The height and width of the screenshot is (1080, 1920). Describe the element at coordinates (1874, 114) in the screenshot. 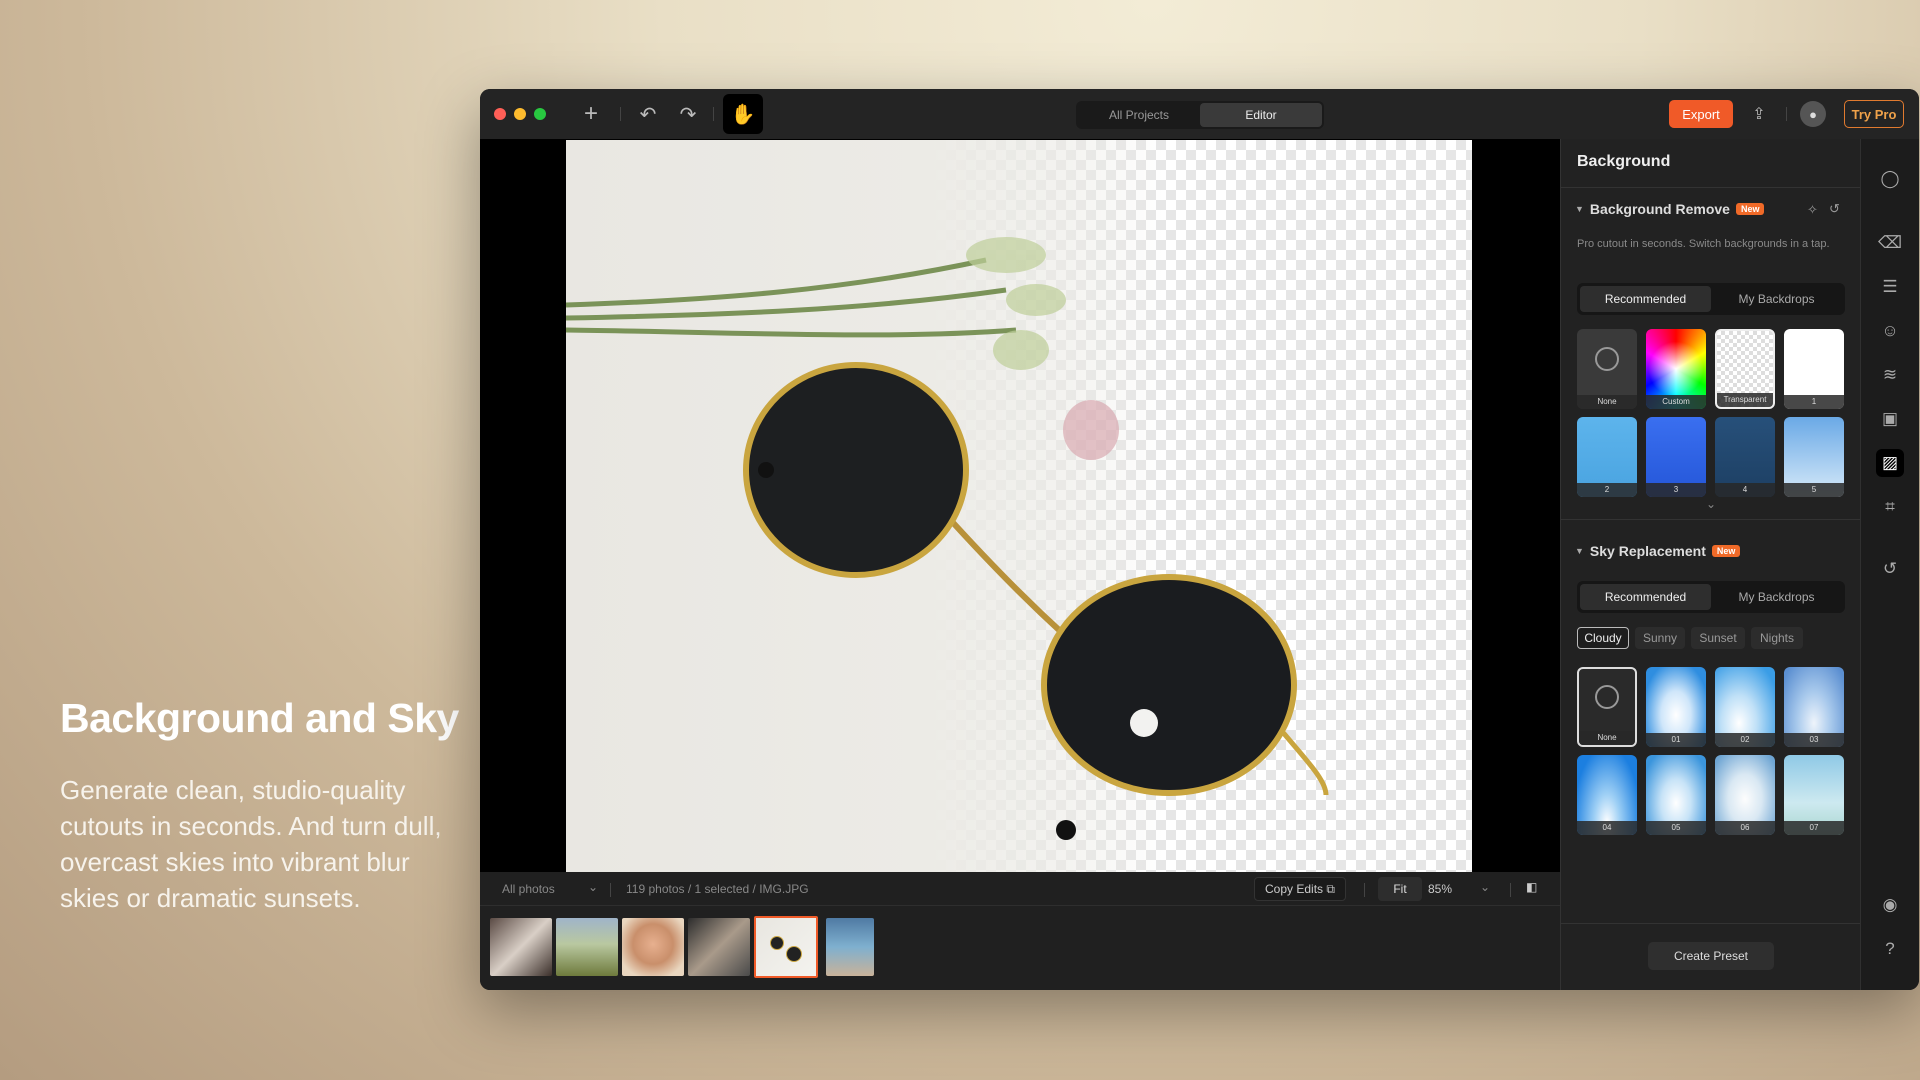

I see `try-pro-button: Try Pro` at that location.